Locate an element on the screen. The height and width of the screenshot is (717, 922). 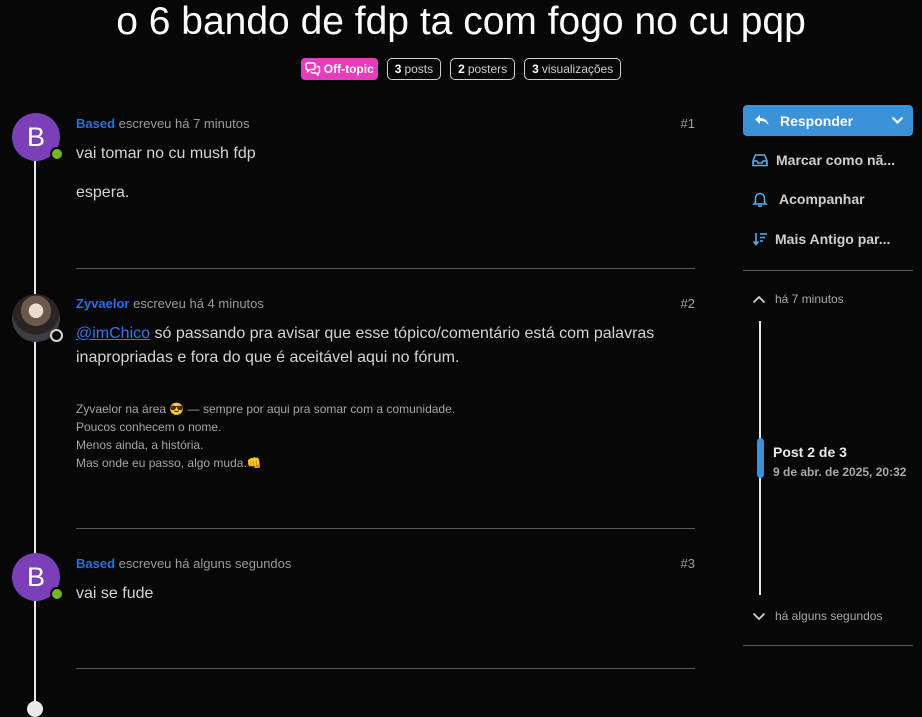
topic-title: o 6 bando de fdp ta com fogo no cu pqp is located at coordinates (461, 21).